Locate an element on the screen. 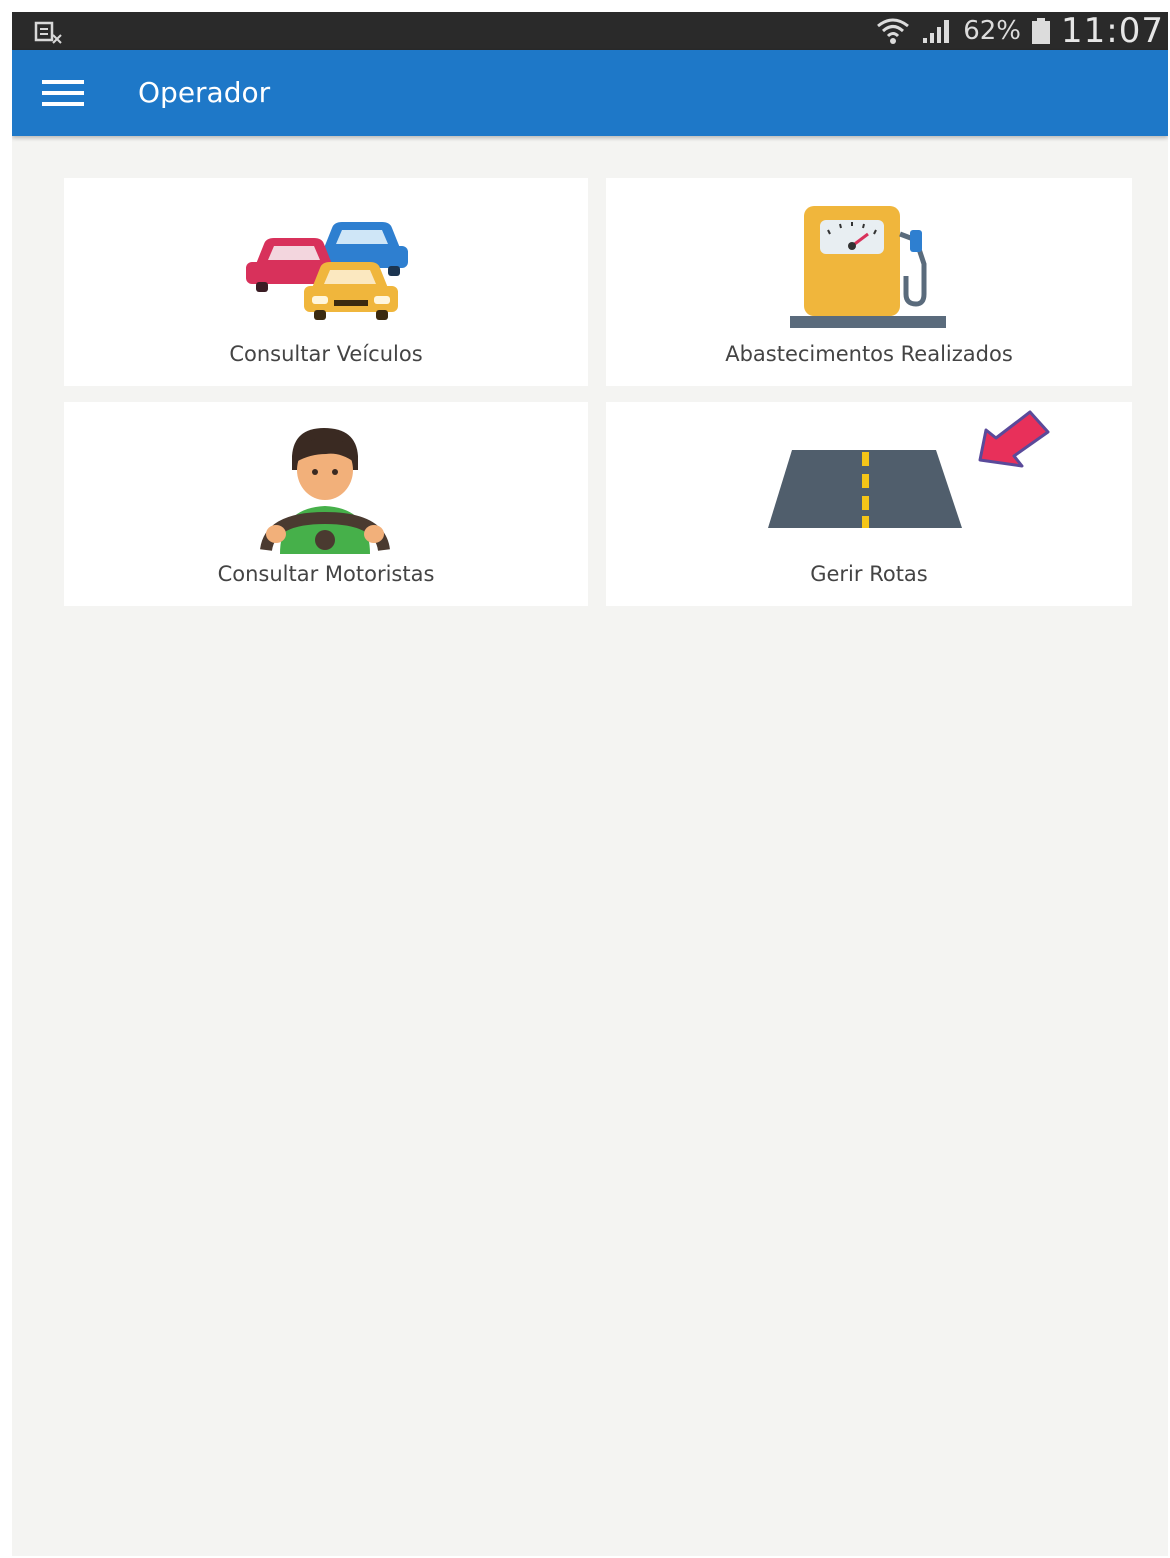  tile-consultar-motoristas: Consultar Motoristas is located at coordinates (326, 504).